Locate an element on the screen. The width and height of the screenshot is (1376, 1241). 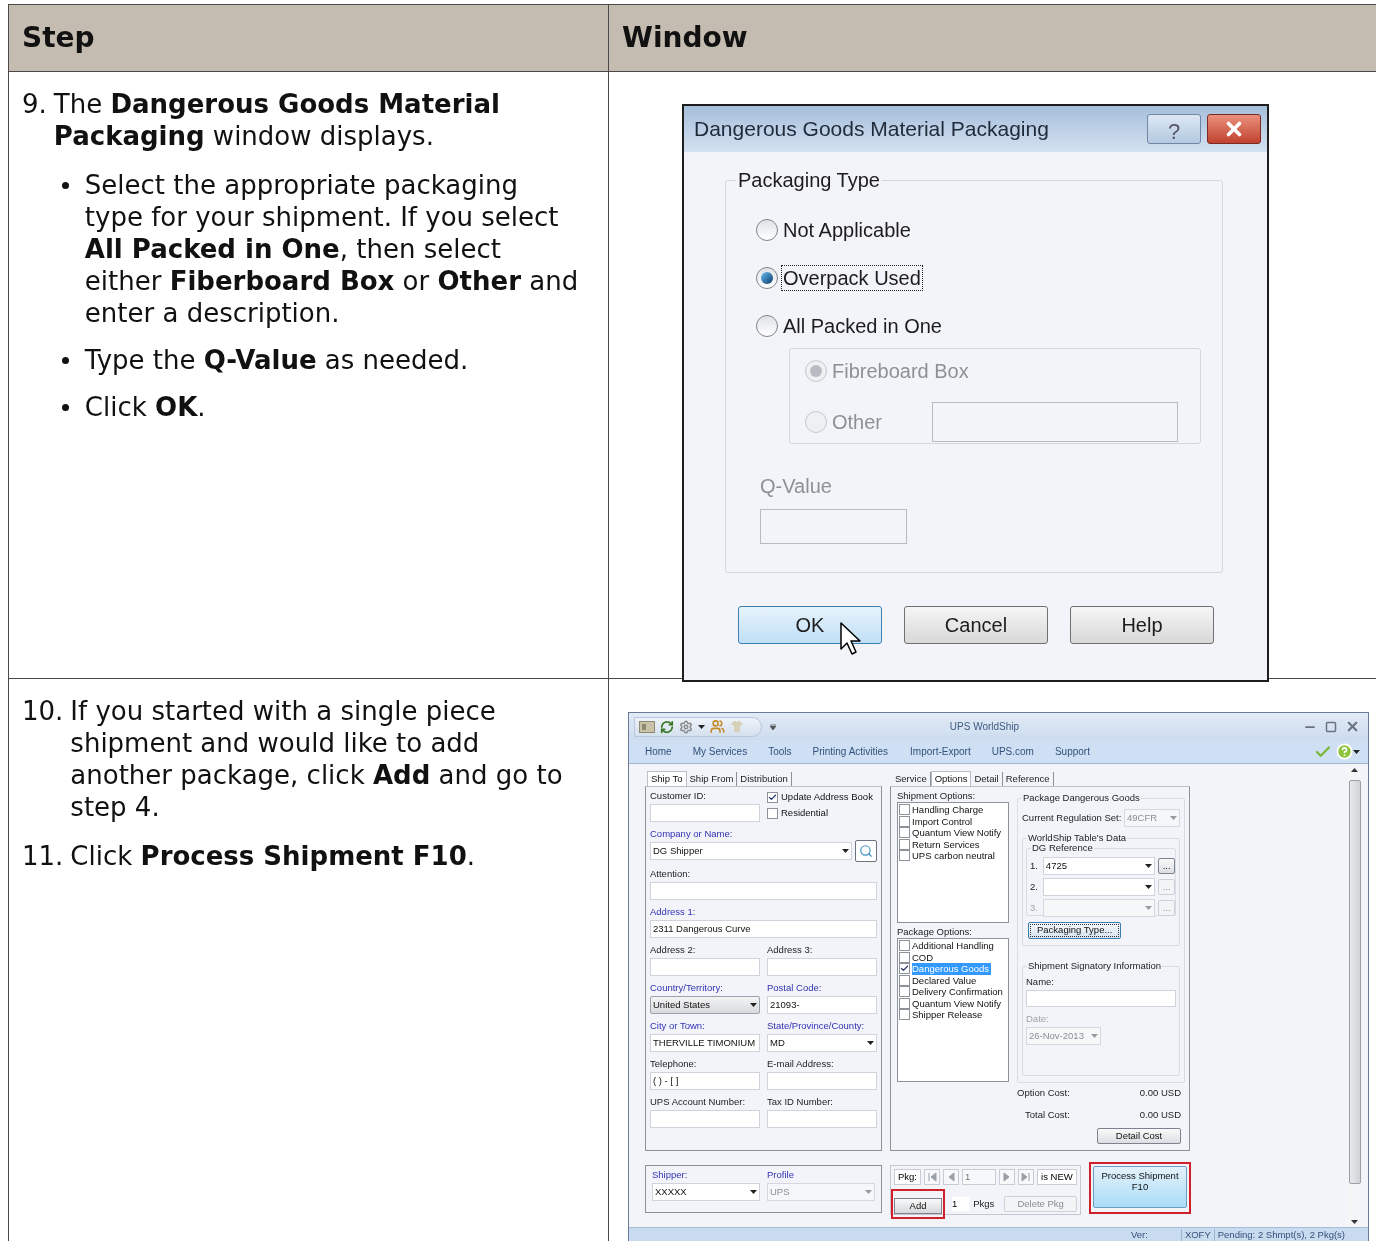
maximize-icon is located at coordinates (1331, 726).